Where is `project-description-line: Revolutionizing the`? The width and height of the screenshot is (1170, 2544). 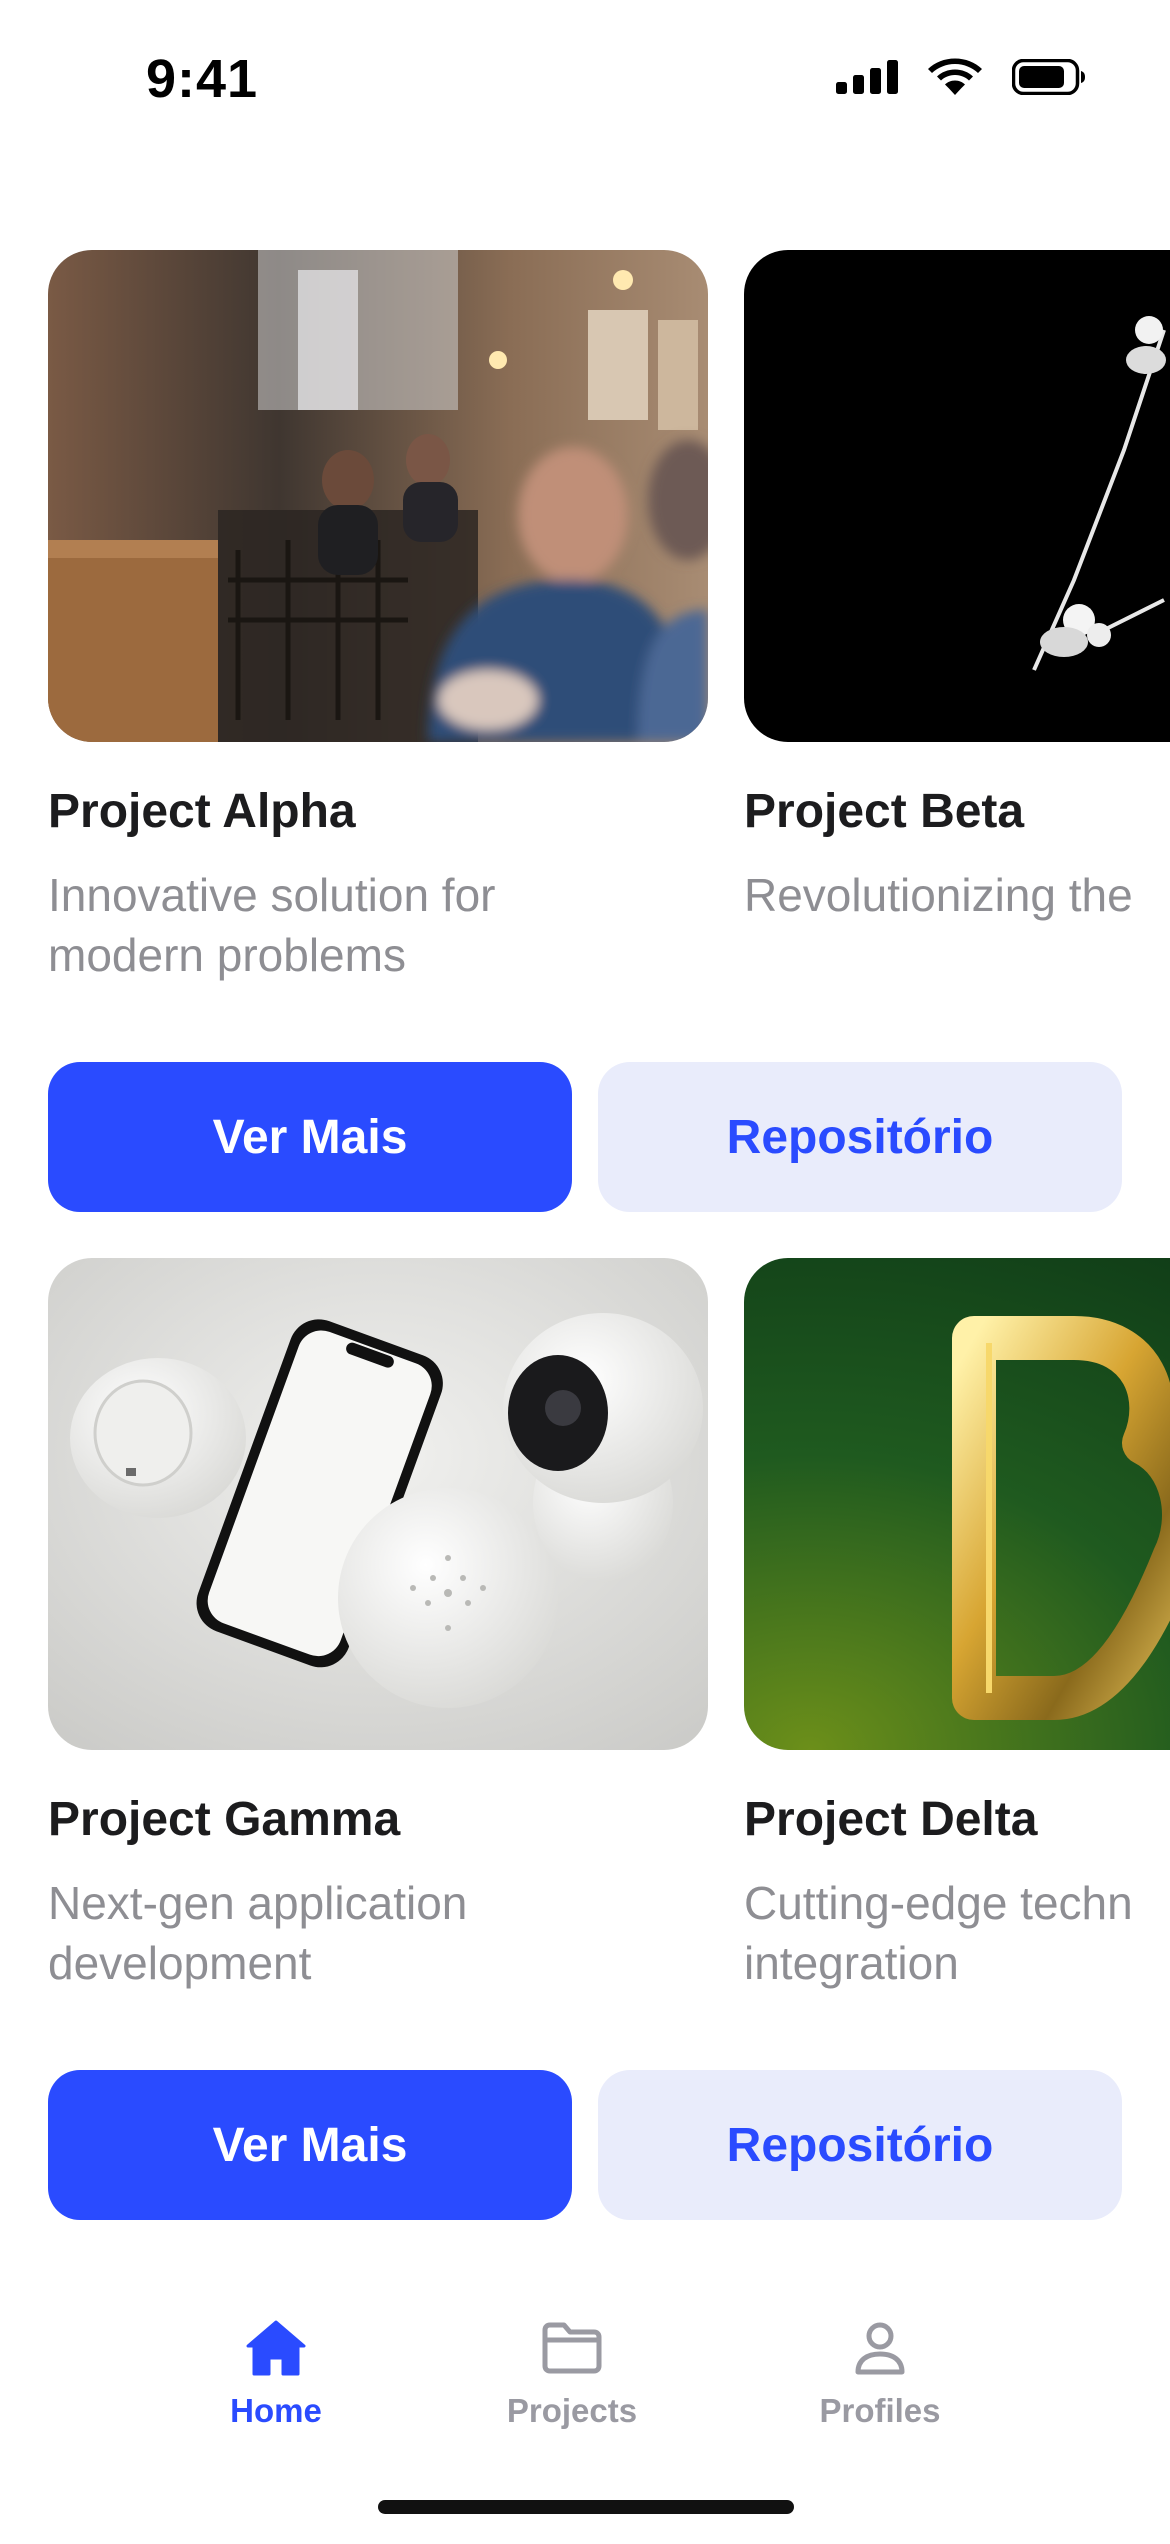
project-description-line: Revolutionizing the is located at coordinates (938, 895).